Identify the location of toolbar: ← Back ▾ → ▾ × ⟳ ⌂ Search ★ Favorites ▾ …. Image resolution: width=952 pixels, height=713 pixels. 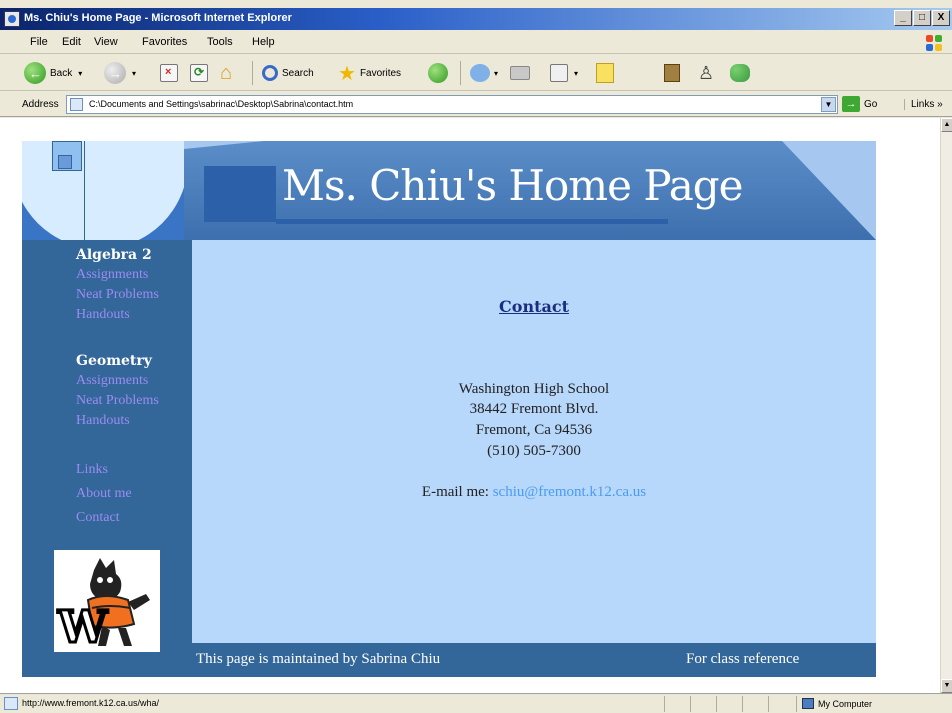
(476, 73).